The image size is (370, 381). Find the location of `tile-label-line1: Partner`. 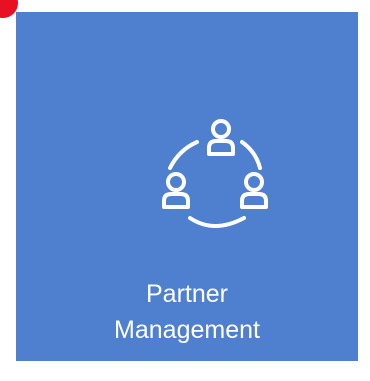

tile-label-line1: Partner is located at coordinates (187, 294).